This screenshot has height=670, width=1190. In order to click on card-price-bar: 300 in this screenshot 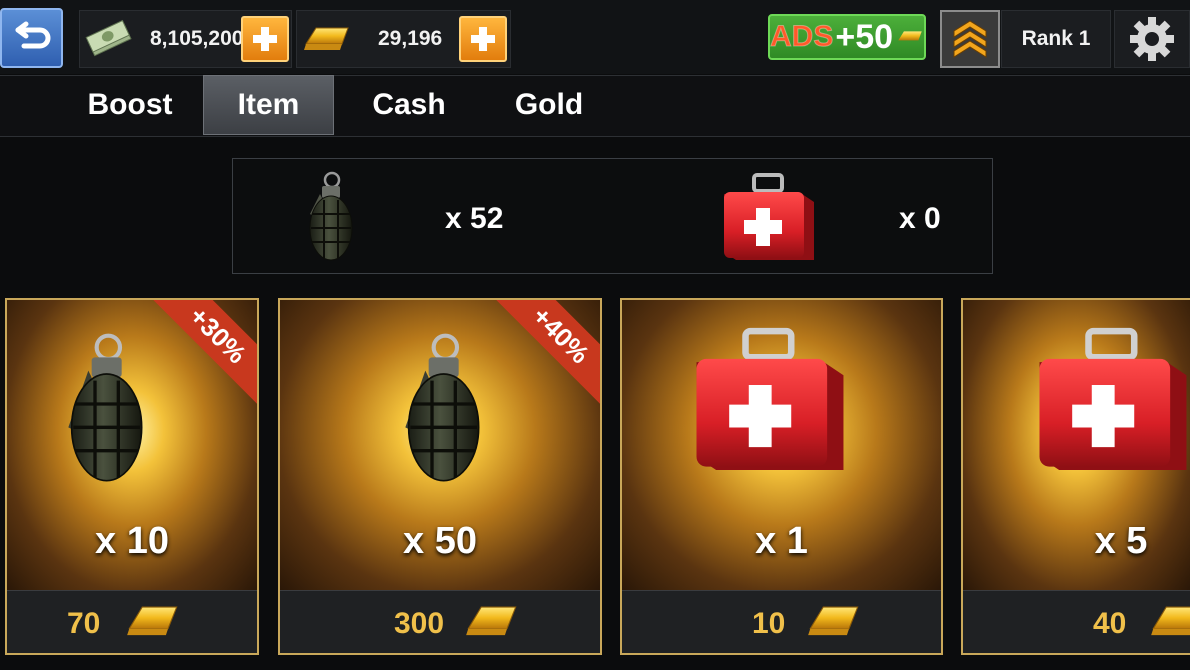, I will do `click(440, 621)`.